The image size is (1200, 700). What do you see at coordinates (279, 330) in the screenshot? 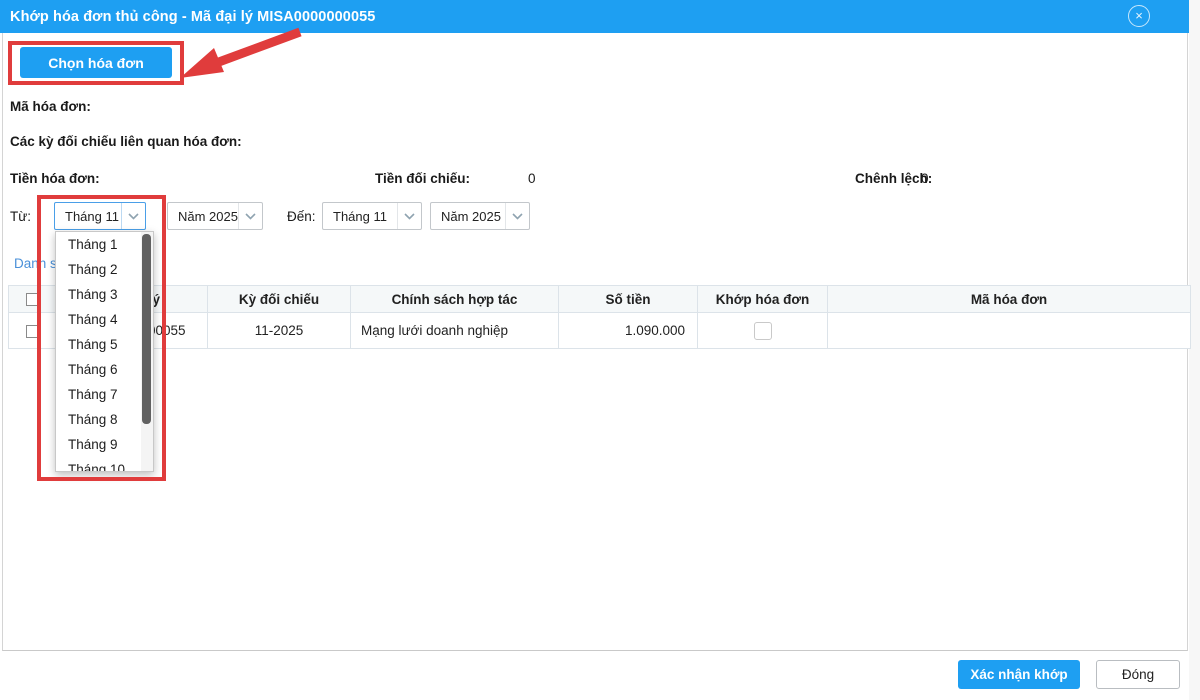
I see `period-cell: 11-2025` at bounding box center [279, 330].